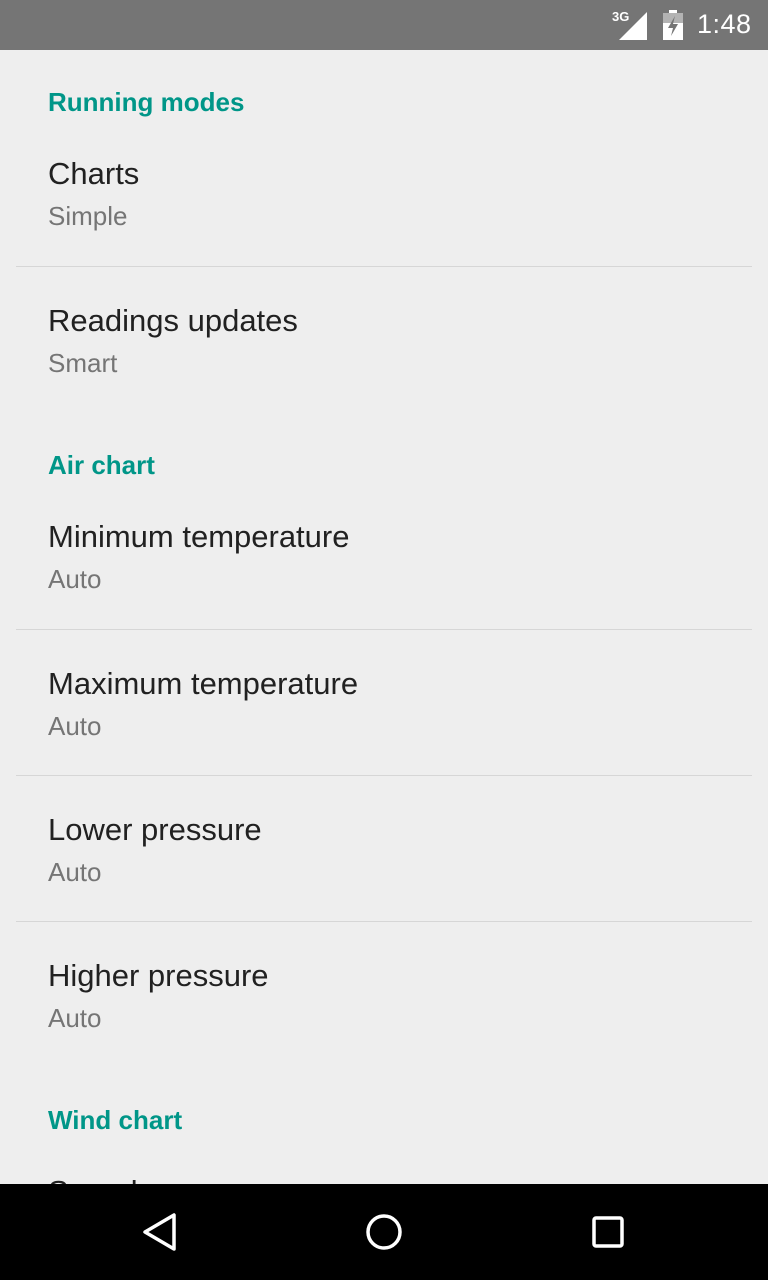 The width and height of the screenshot is (768, 1280). I want to click on pref-summary: Simple, so click(88, 216).